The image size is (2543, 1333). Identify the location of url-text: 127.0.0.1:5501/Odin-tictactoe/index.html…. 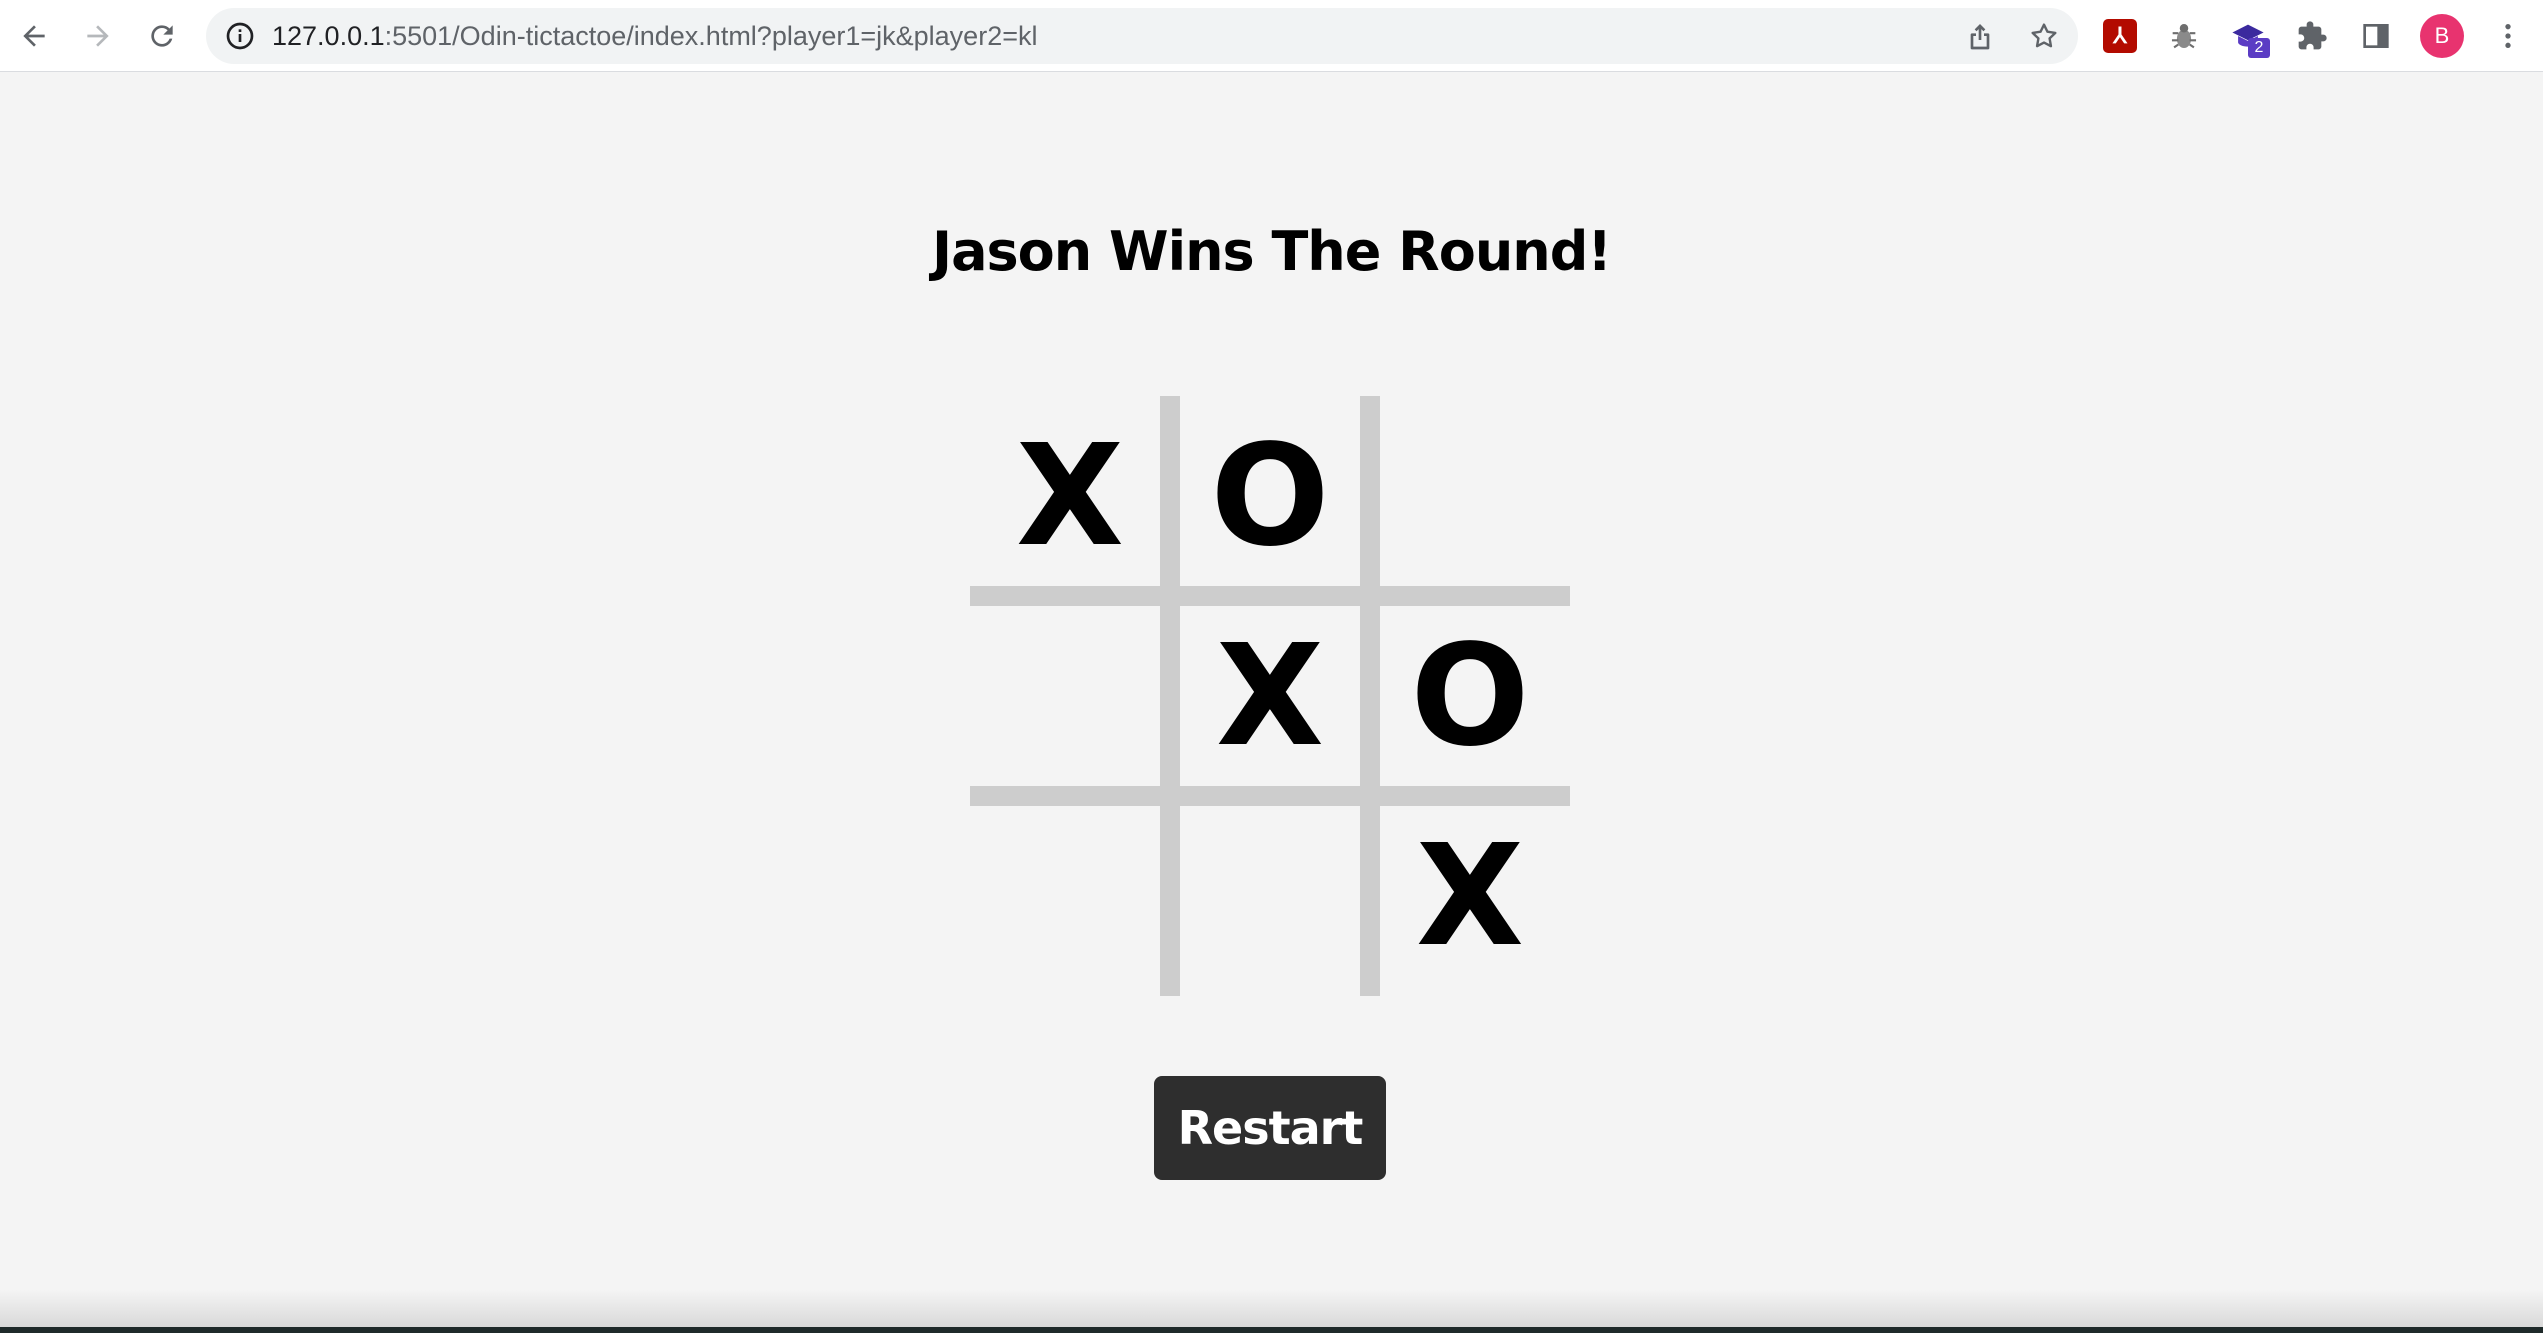
(654, 36).